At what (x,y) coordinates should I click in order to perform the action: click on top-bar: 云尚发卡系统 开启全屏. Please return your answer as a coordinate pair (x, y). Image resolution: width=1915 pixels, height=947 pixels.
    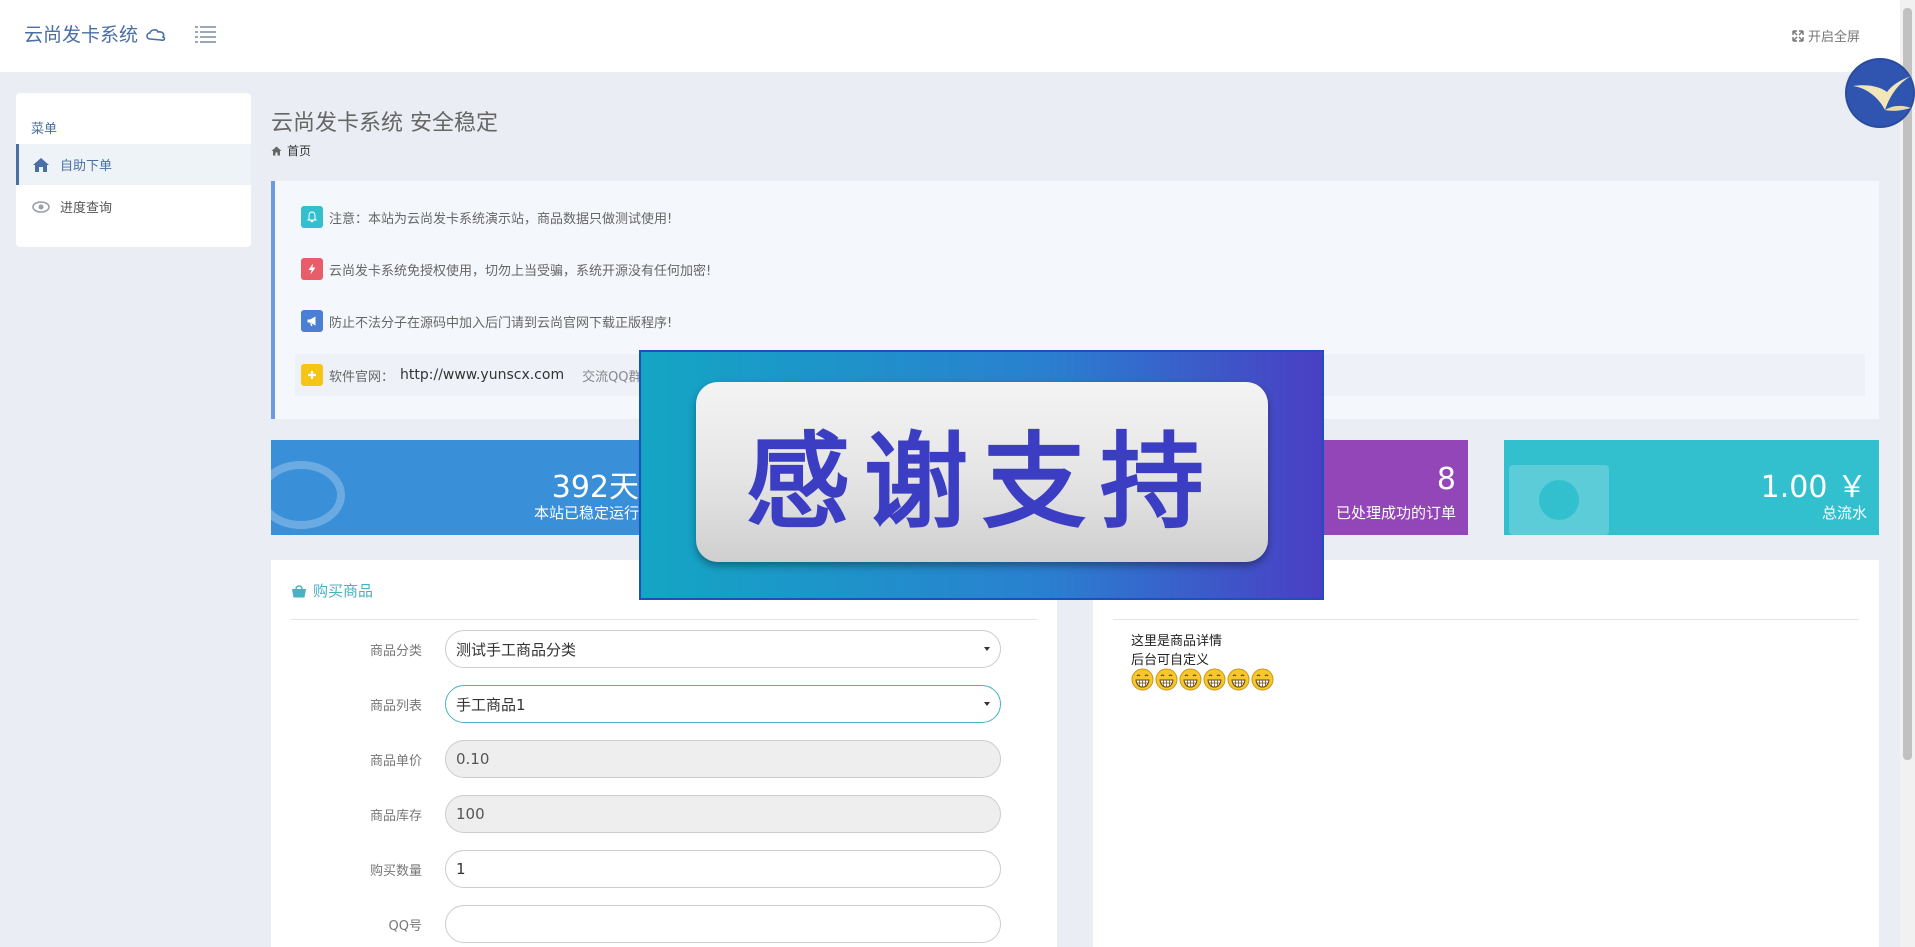
    Looking at the image, I should click on (950, 36).